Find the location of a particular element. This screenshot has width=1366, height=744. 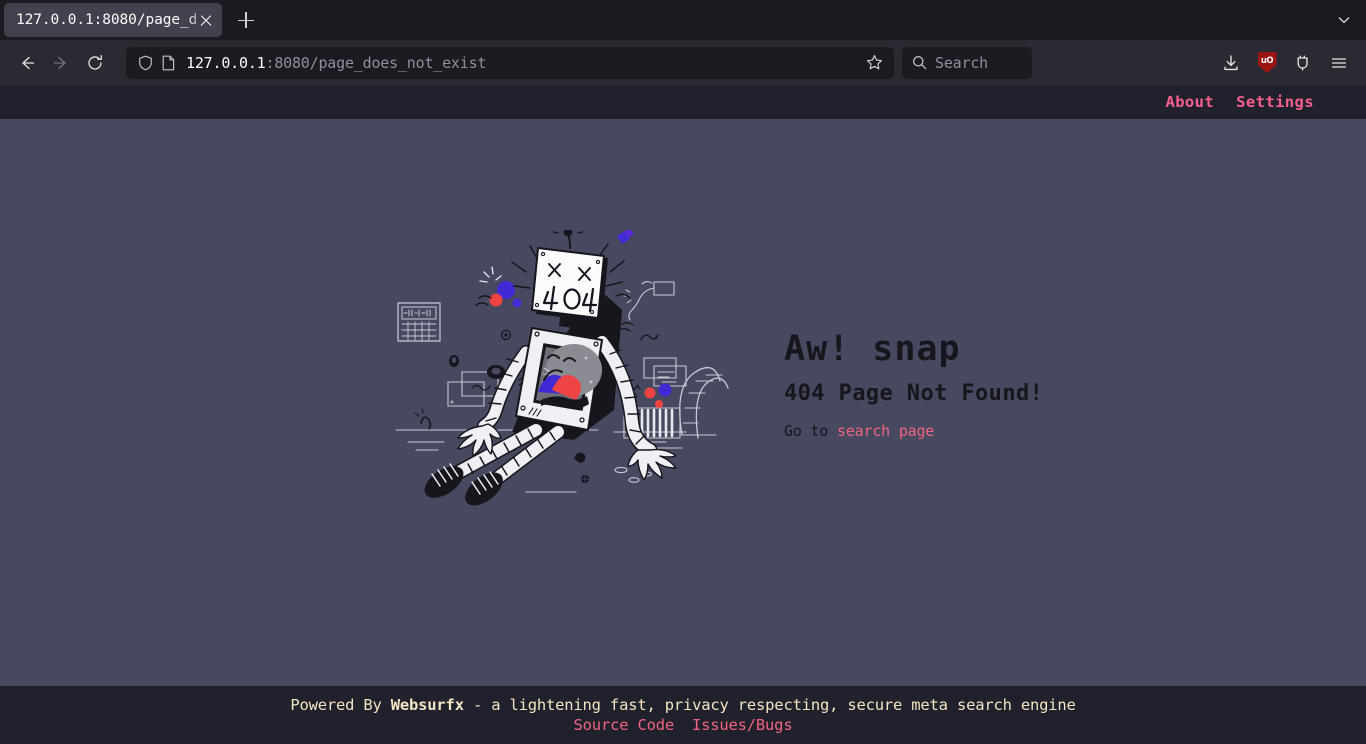

error-subtitle: 404 Page Not Found! is located at coordinates (914, 393).